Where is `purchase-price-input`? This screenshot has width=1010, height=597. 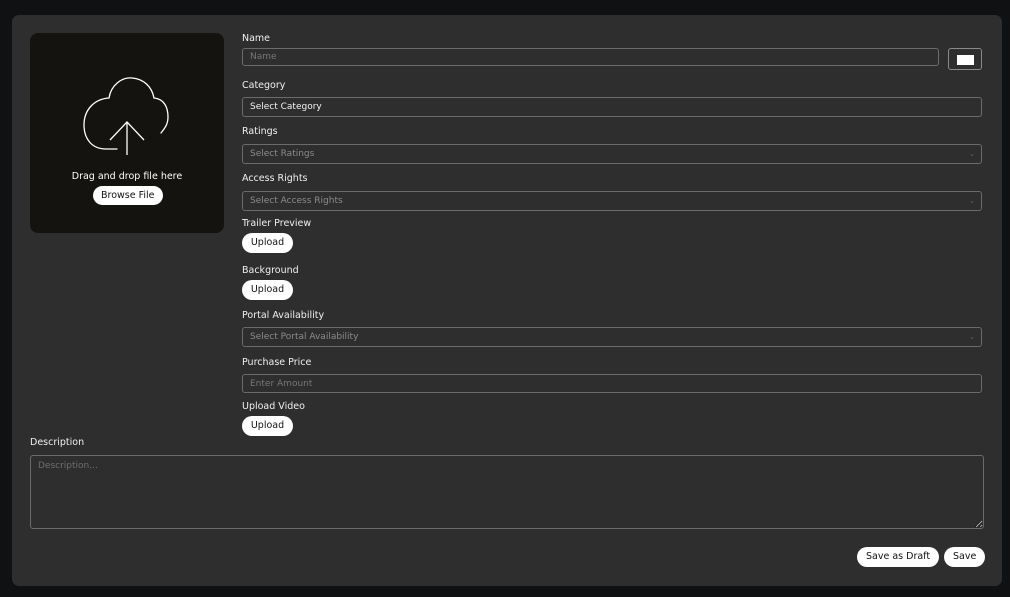
purchase-price-input is located at coordinates (612, 383).